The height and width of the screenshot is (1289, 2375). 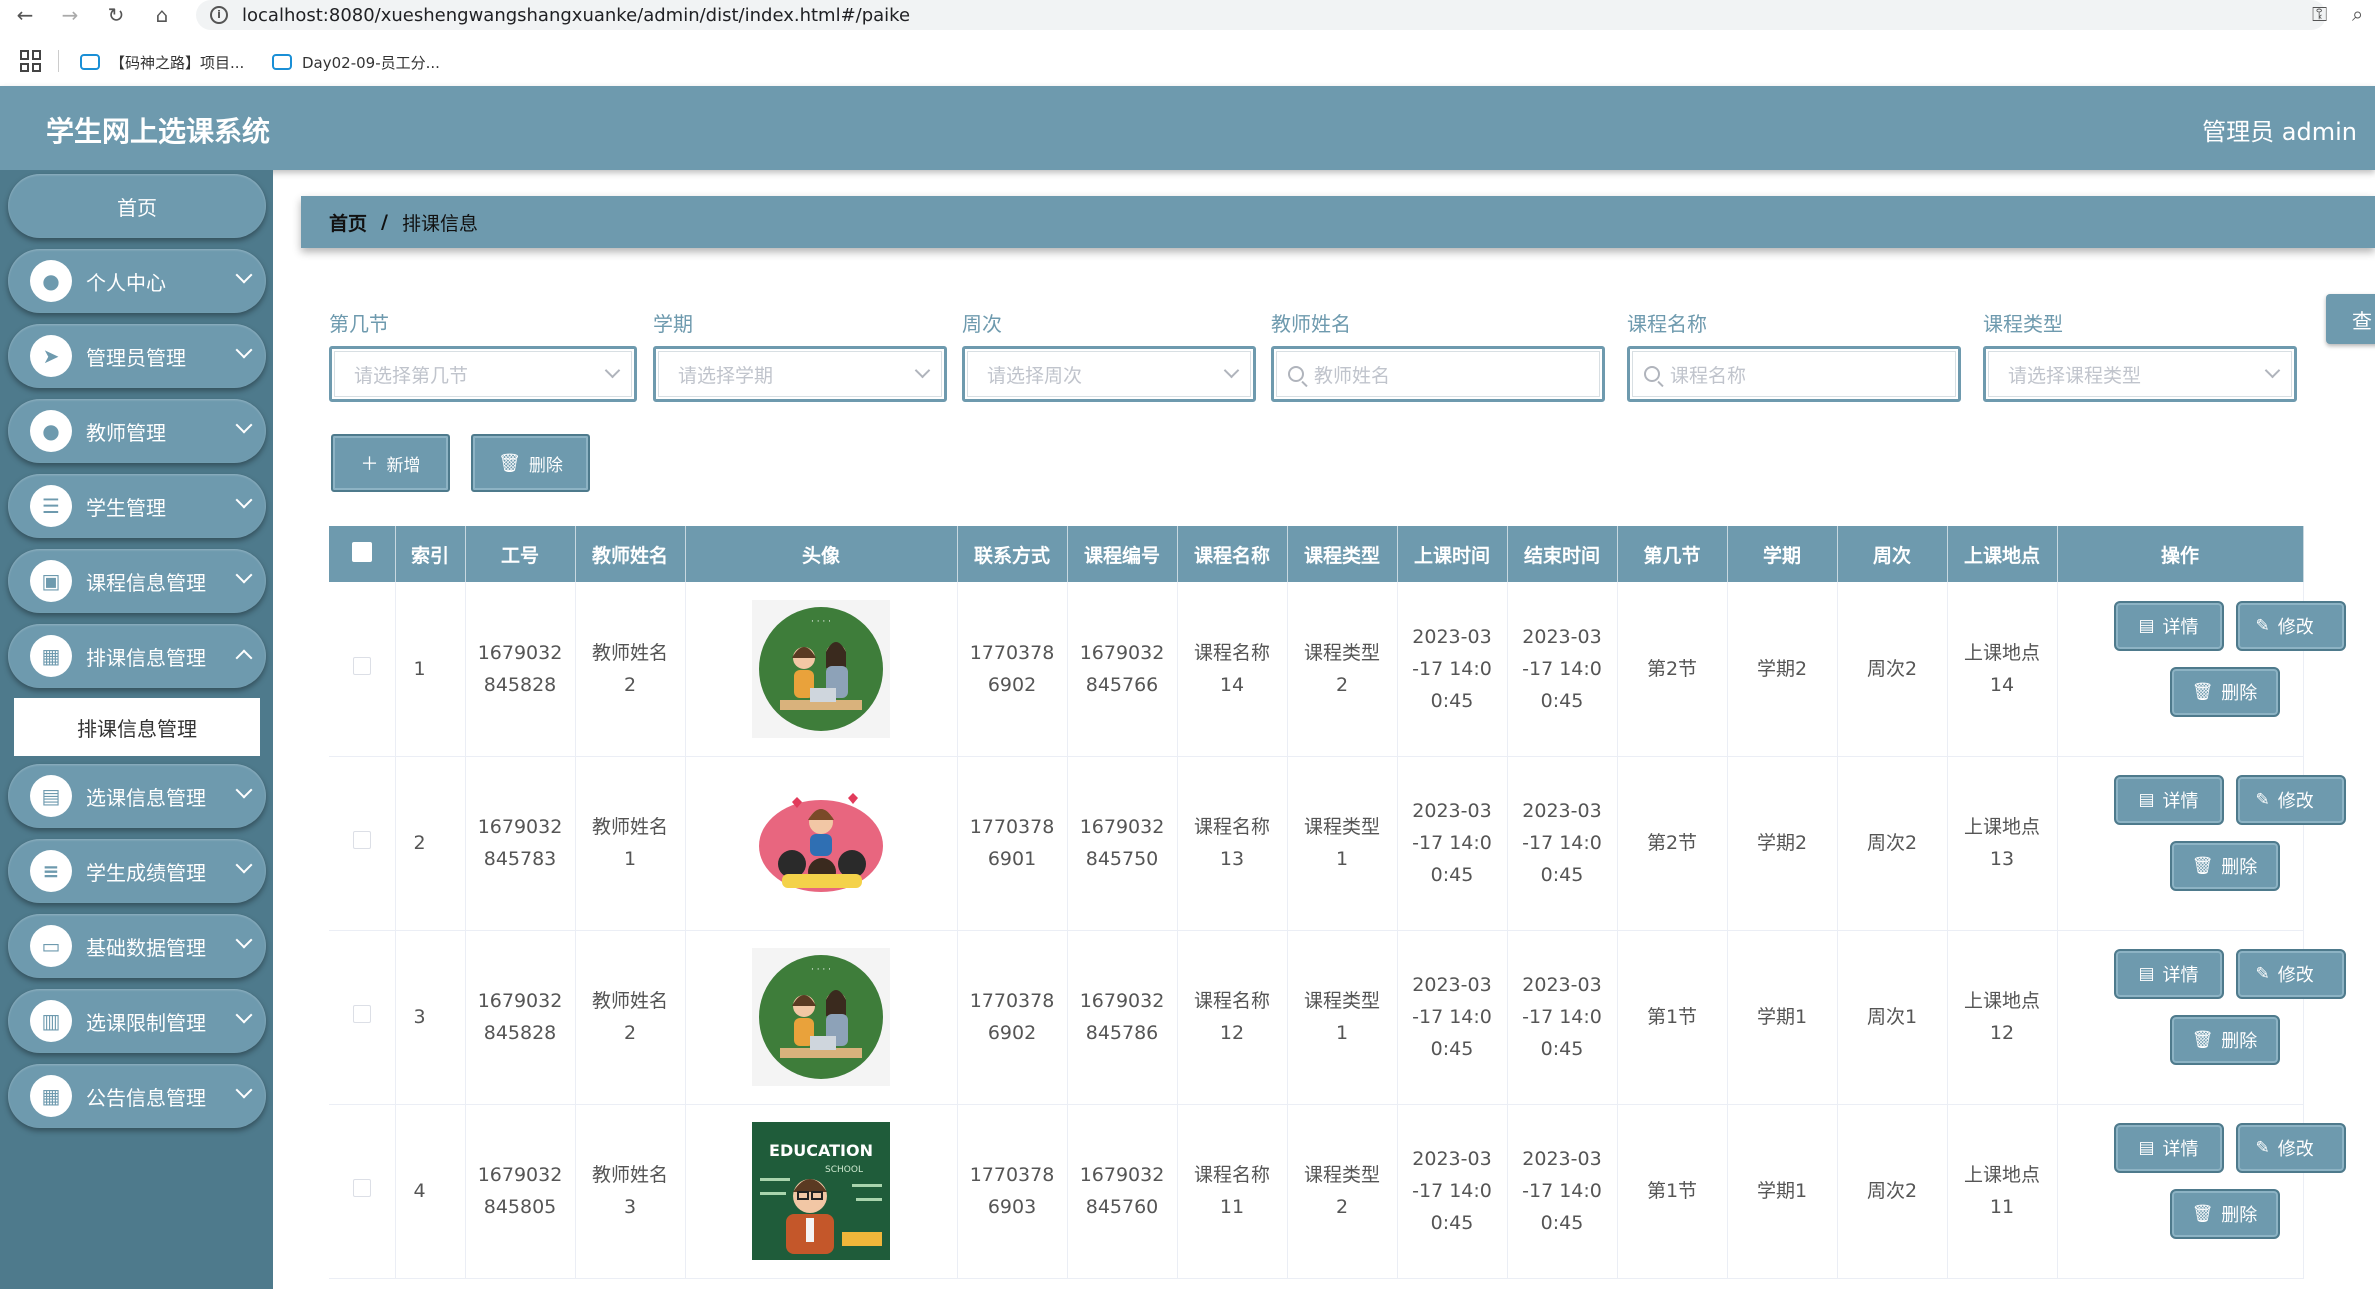 I want to click on course-name-input: 课程名称, so click(x=1794, y=374).